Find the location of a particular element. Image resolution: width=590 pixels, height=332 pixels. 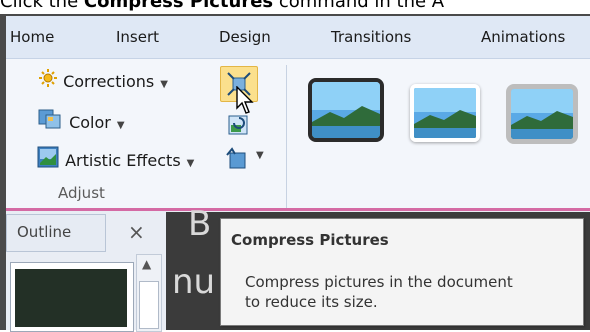

pane-scrollbar: ▲ is located at coordinates (149, 293).